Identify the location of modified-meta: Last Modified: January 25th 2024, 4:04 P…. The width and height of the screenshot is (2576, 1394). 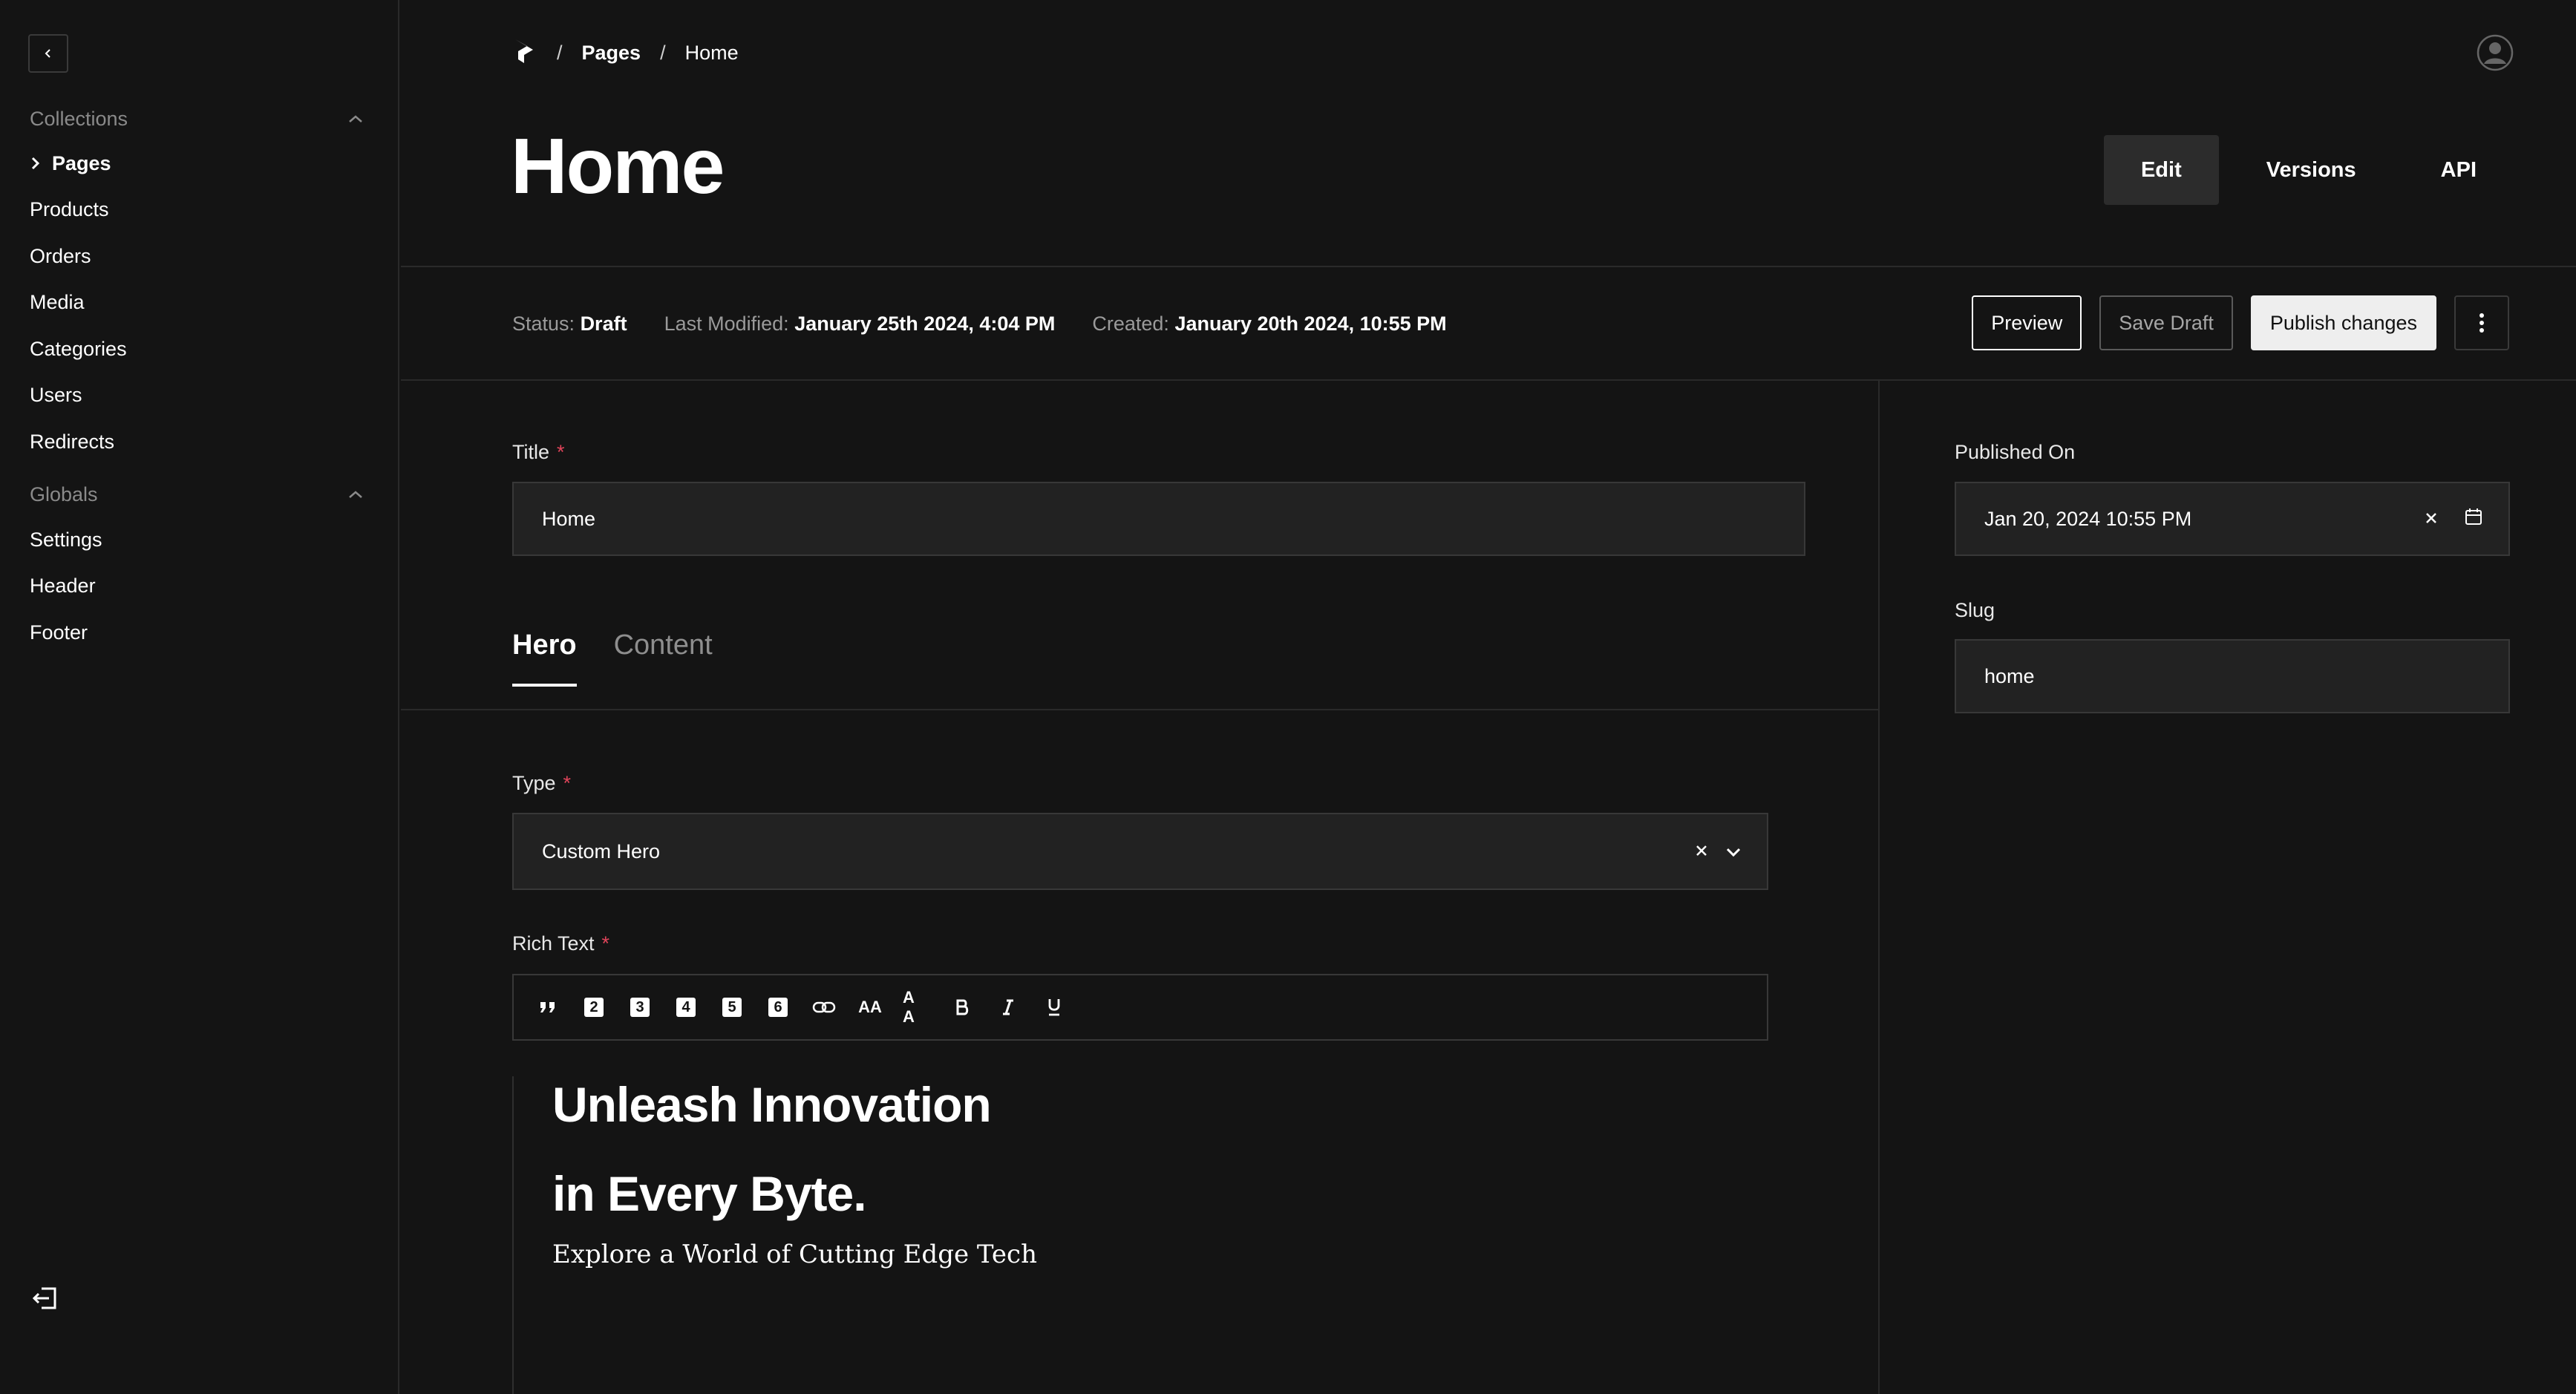
(860, 324).